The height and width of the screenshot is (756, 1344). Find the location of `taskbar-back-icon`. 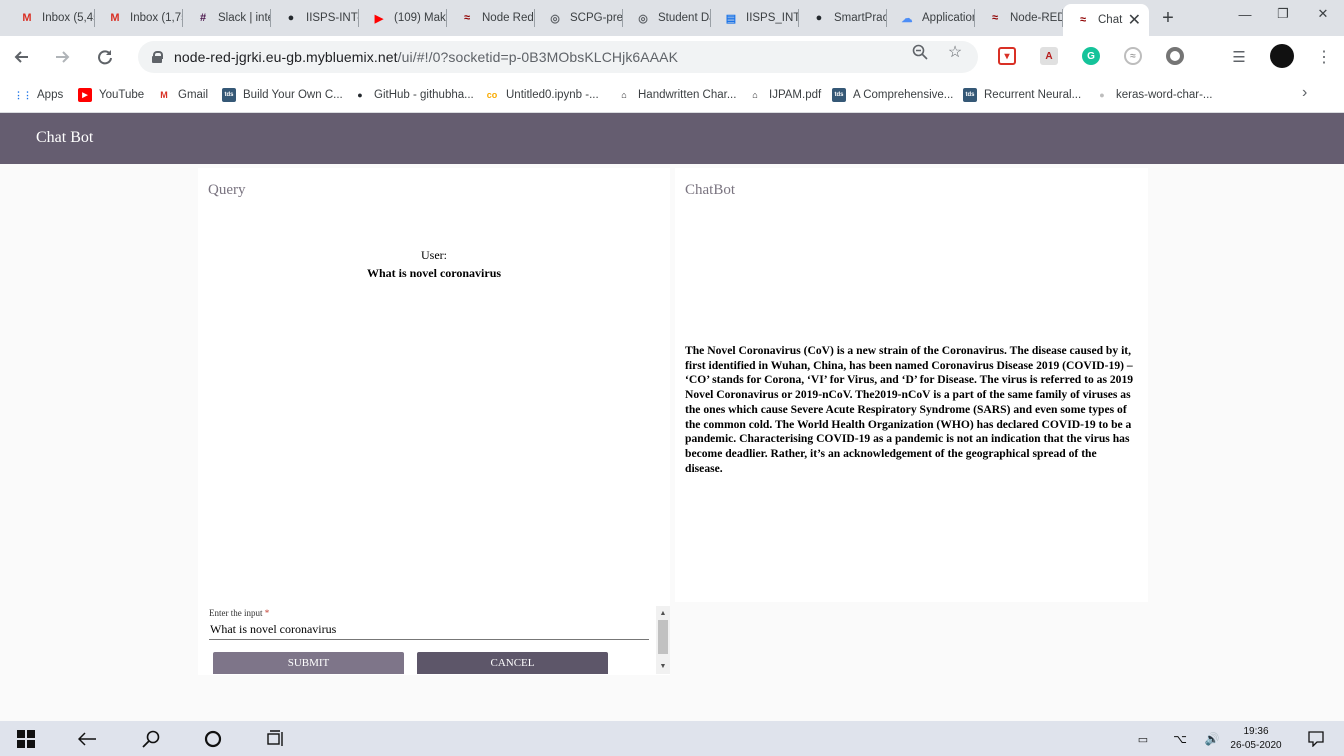

taskbar-back-icon is located at coordinates (87, 739).